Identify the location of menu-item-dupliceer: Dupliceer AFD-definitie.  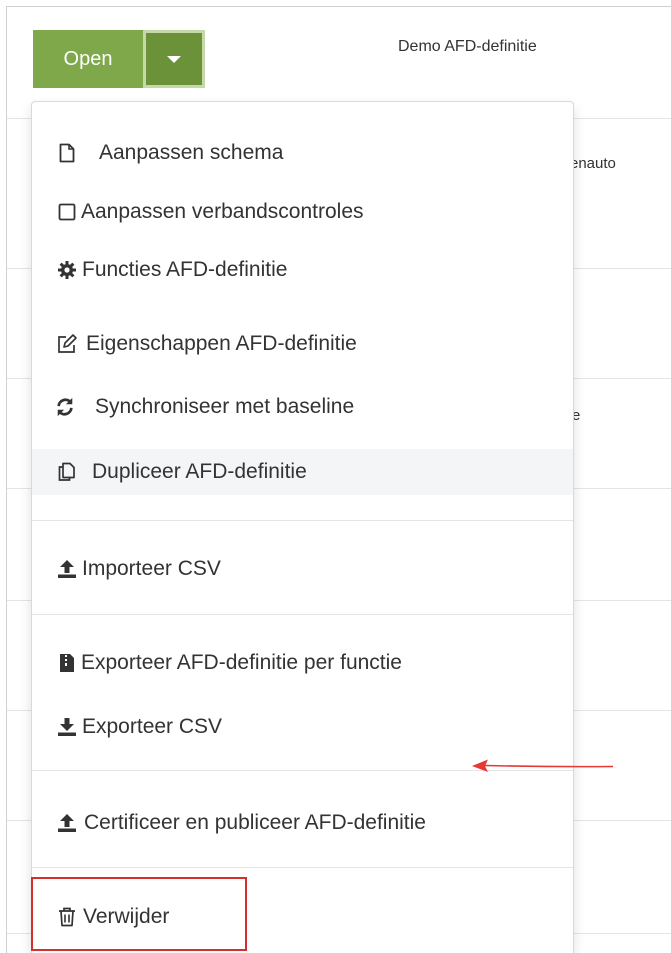
(302, 472).